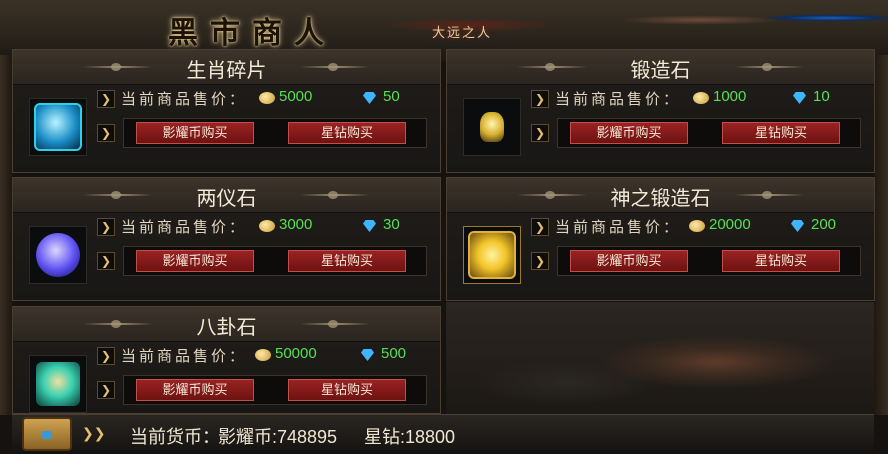  Describe the element at coordinates (410, 437) in the screenshot. I see `gem-balance: 星钻:18800` at that location.